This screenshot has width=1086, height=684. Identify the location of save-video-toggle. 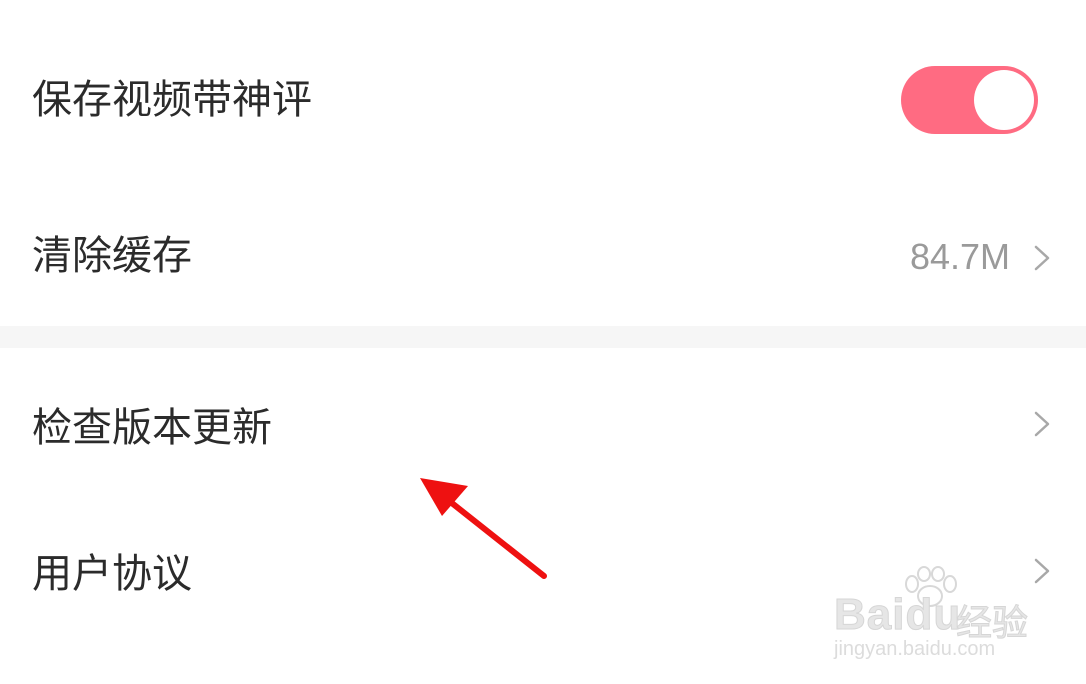
(969, 100).